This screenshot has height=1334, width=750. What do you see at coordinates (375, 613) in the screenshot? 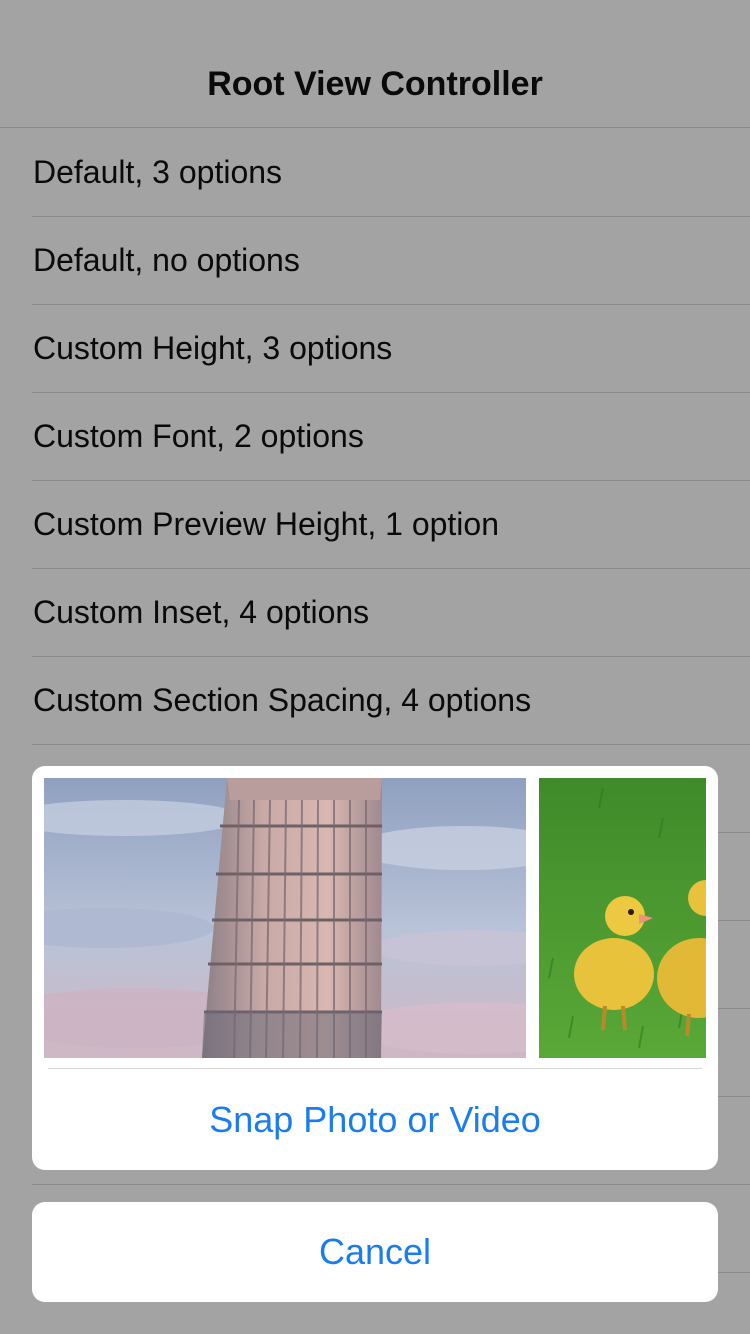
I see `table-row: Custom Inset, 4 options` at bounding box center [375, 613].